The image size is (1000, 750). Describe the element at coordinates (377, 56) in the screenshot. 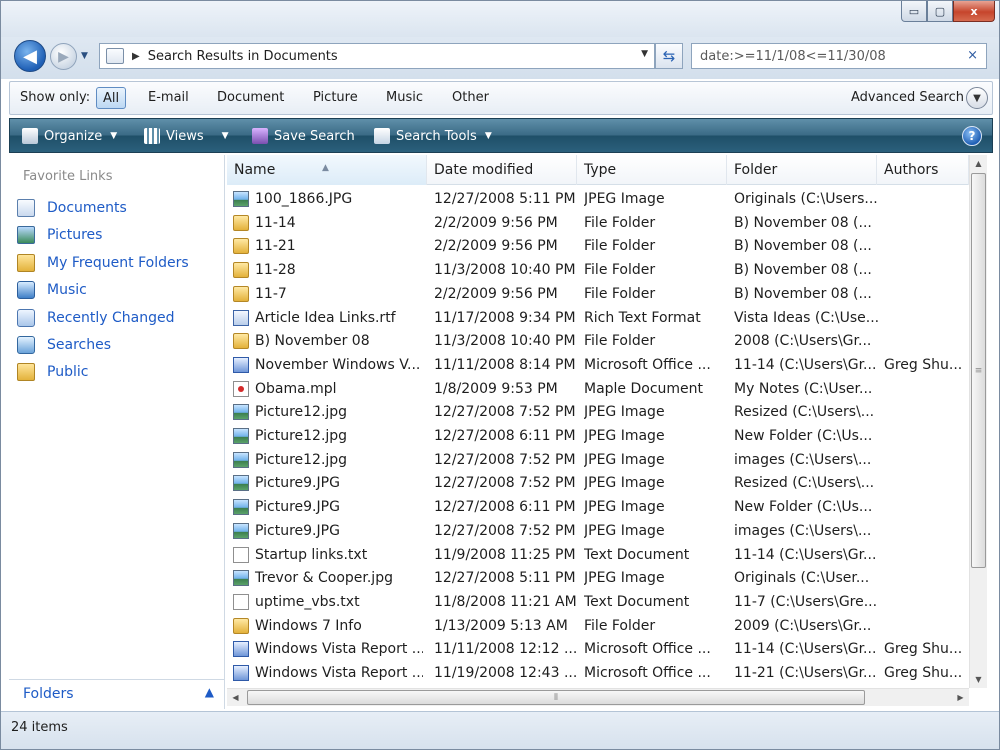

I see `address-bar: ▶ Search Results in Documents ▼` at that location.